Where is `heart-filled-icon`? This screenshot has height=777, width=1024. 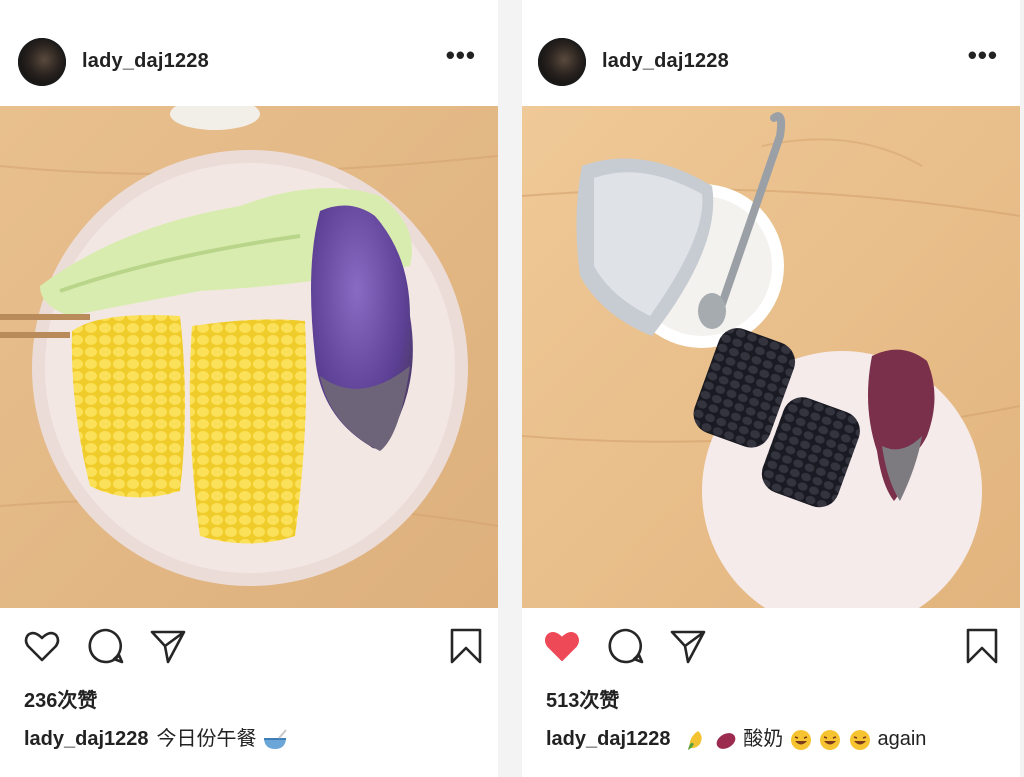 heart-filled-icon is located at coordinates (562, 646).